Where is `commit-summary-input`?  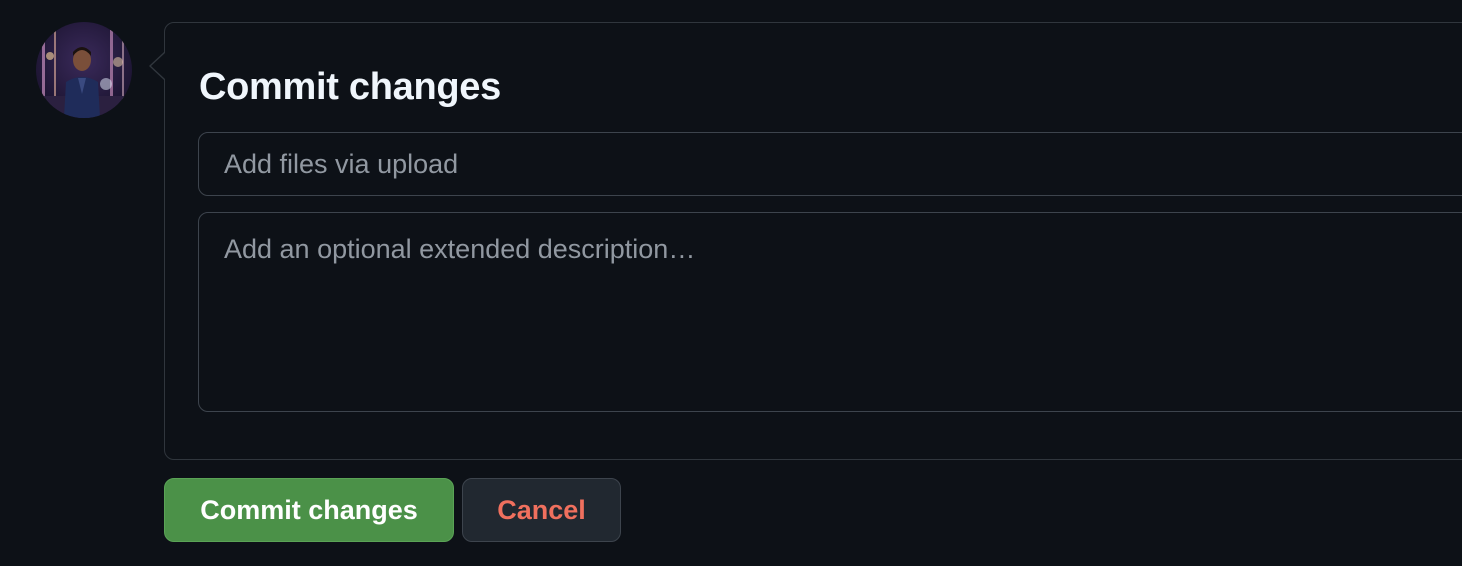 commit-summary-input is located at coordinates (830, 164).